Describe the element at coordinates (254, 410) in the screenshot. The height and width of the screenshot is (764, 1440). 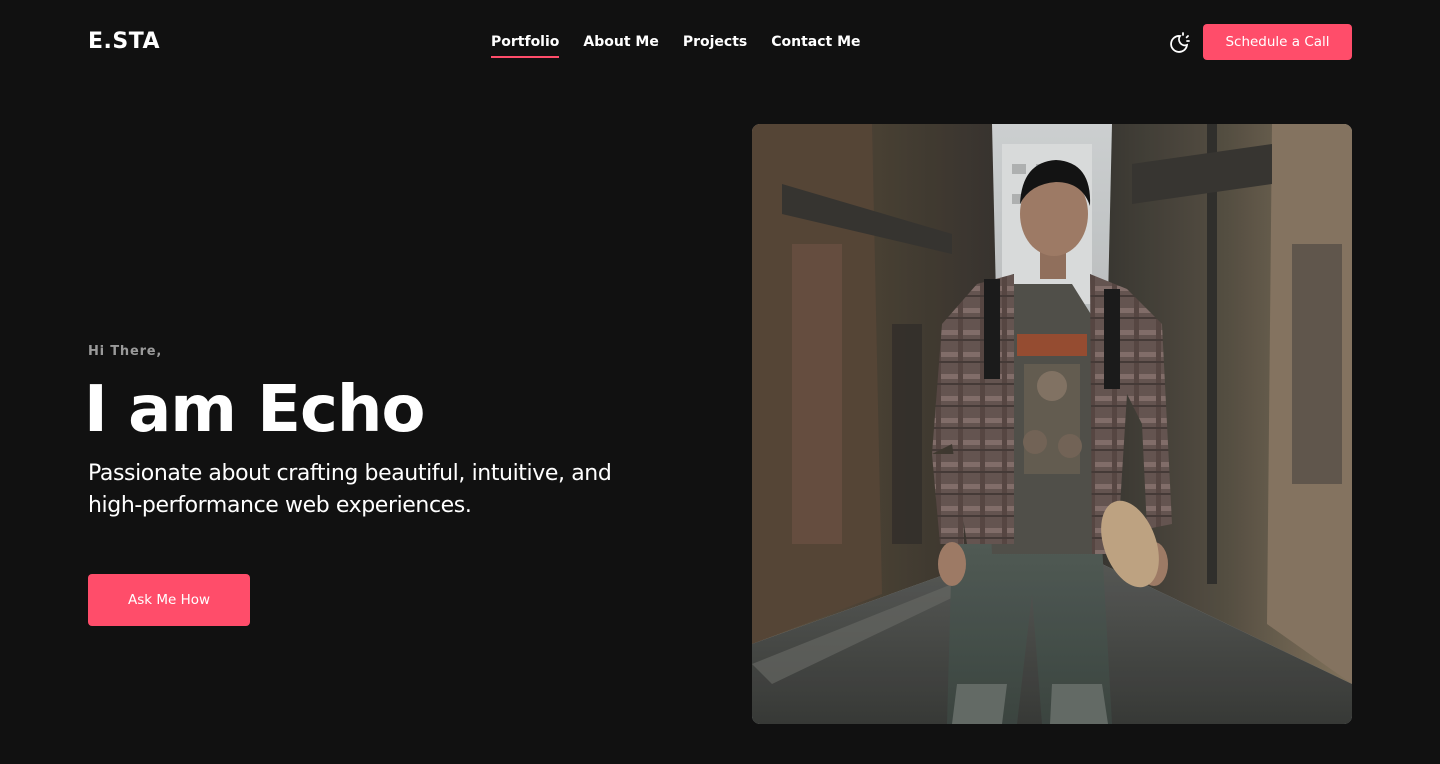
I see `hero-title: I am Echo` at that location.